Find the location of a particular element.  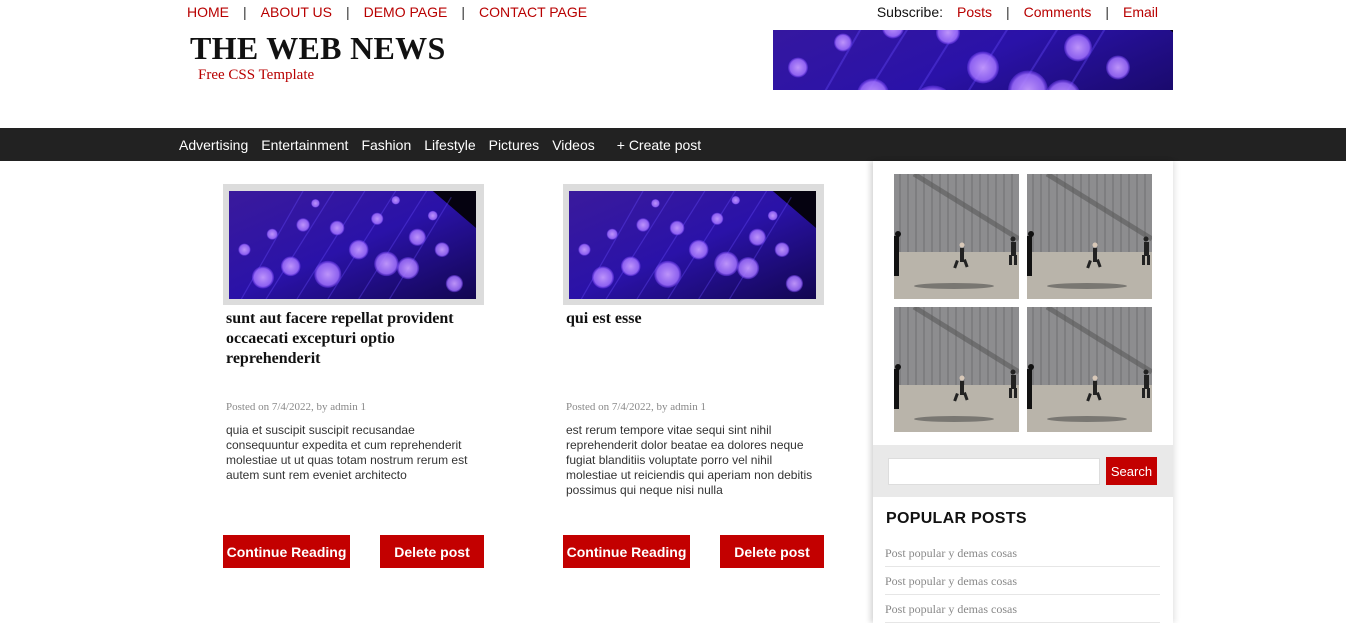

create-post-link: + Create post is located at coordinates (659, 145).